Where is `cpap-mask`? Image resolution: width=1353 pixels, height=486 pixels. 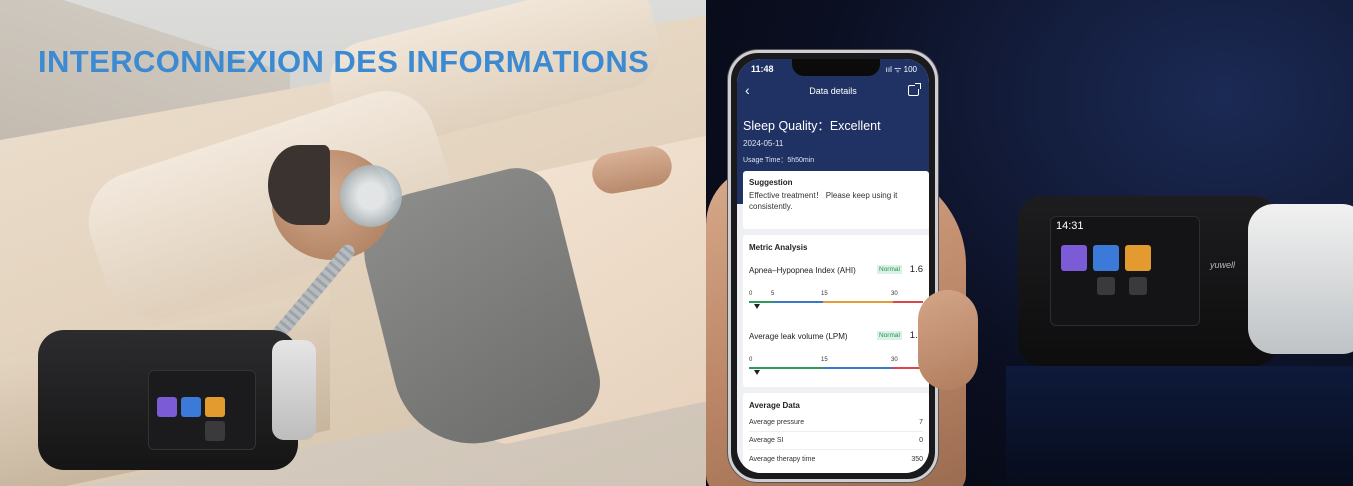 cpap-mask is located at coordinates (371, 196).